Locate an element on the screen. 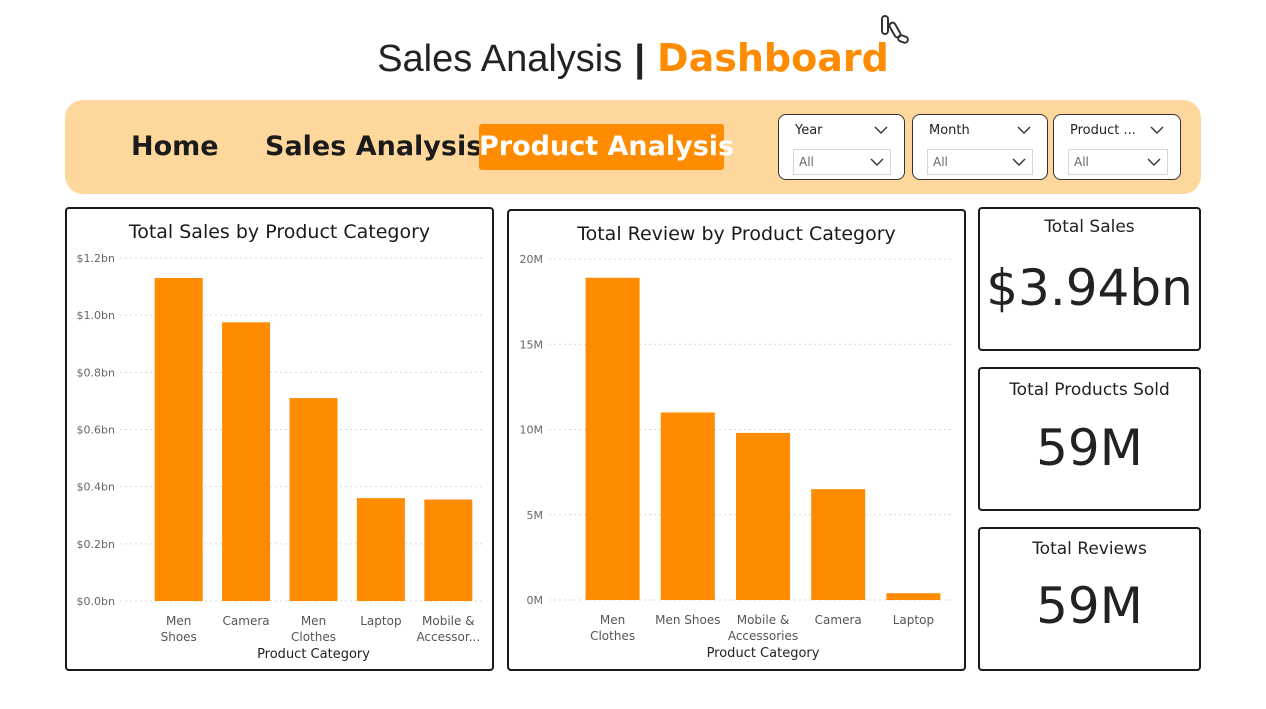  nav-sales-analysis-button: Sales Analysis is located at coordinates (373, 147).